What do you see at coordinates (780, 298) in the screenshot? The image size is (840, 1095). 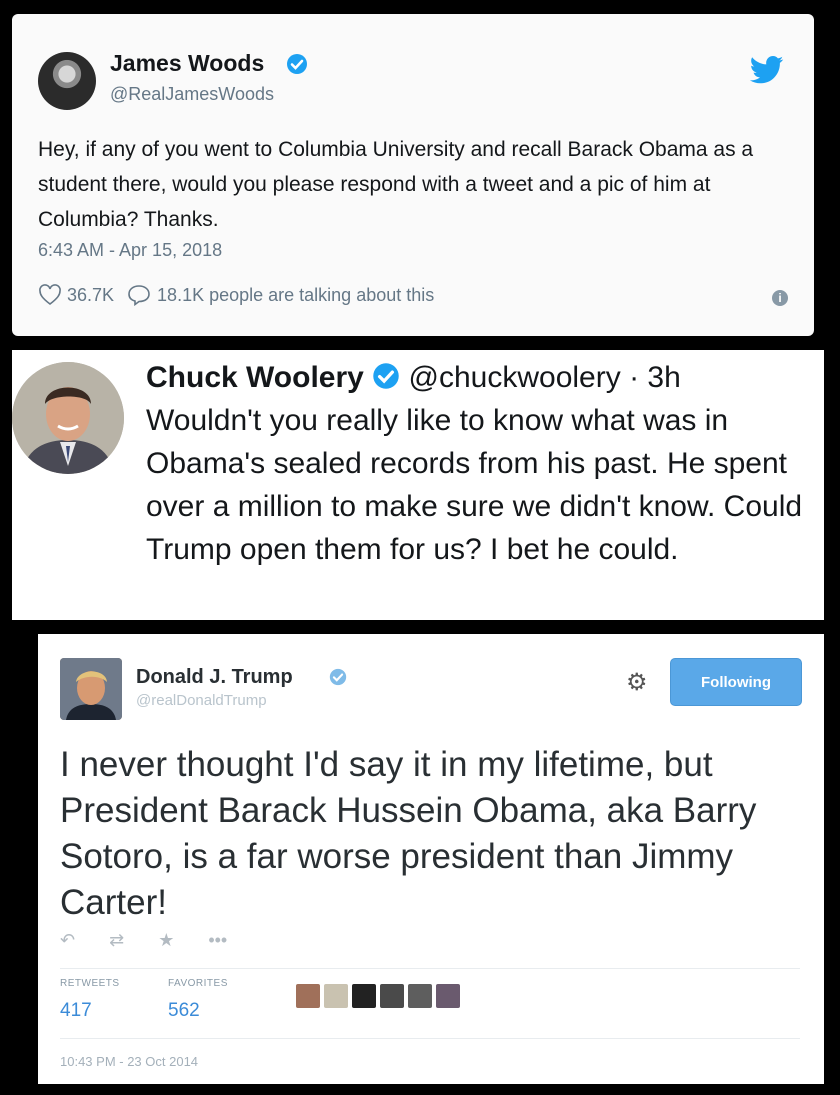 I see `info-icon: i` at bounding box center [780, 298].